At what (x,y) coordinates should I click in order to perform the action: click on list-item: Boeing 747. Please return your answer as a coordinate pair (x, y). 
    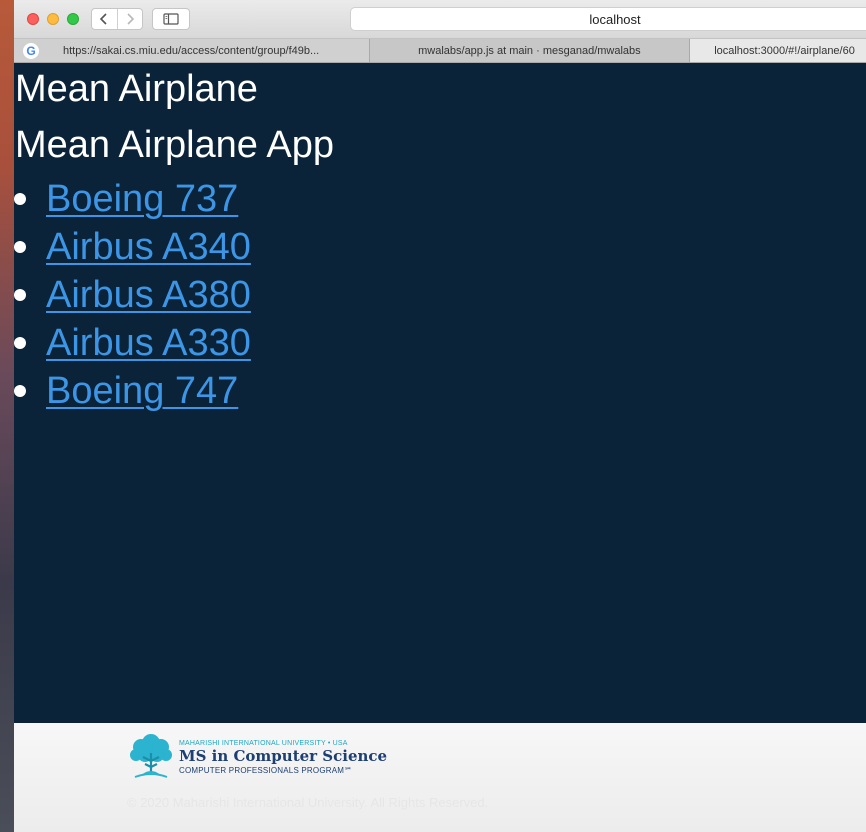
    Looking at the image, I should click on (132, 391).